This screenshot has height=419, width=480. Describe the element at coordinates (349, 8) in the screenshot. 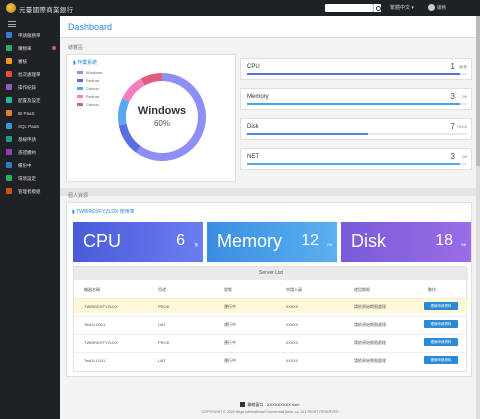

I see `search-input` at that location.